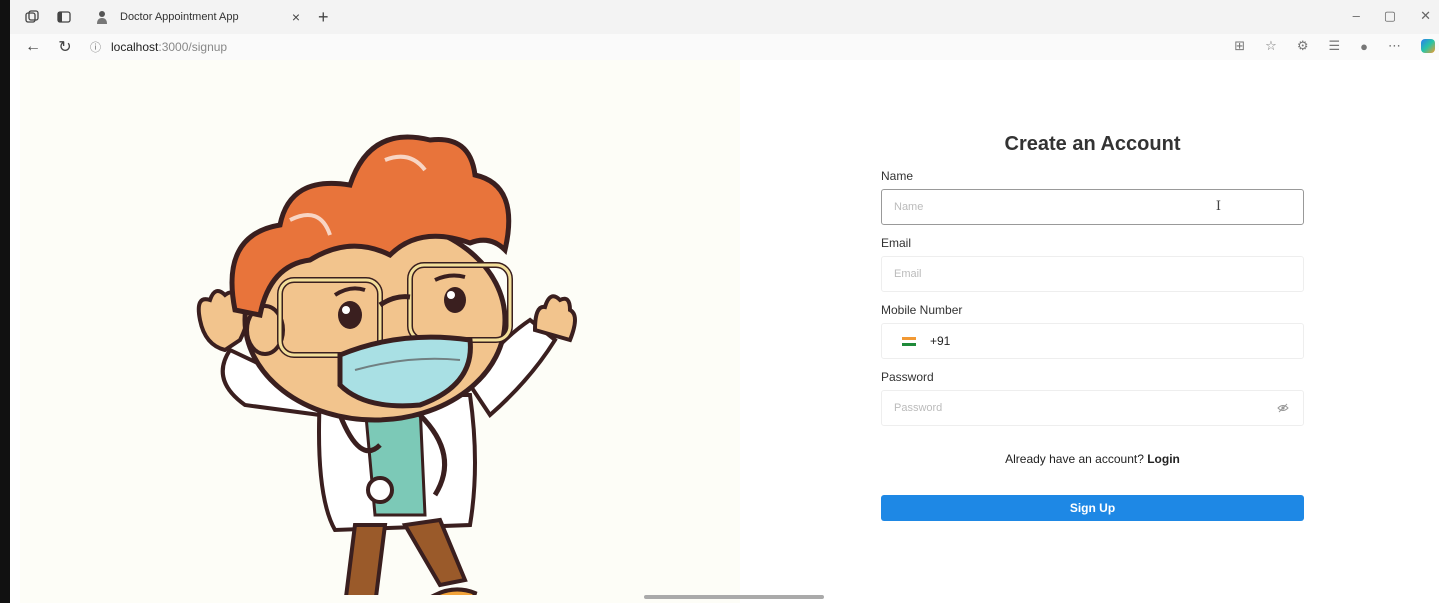  What do you see at coordinates (1364, 46) in the screenshot?
I see `profile-icon: ●` at bounding box center [1364, 46].